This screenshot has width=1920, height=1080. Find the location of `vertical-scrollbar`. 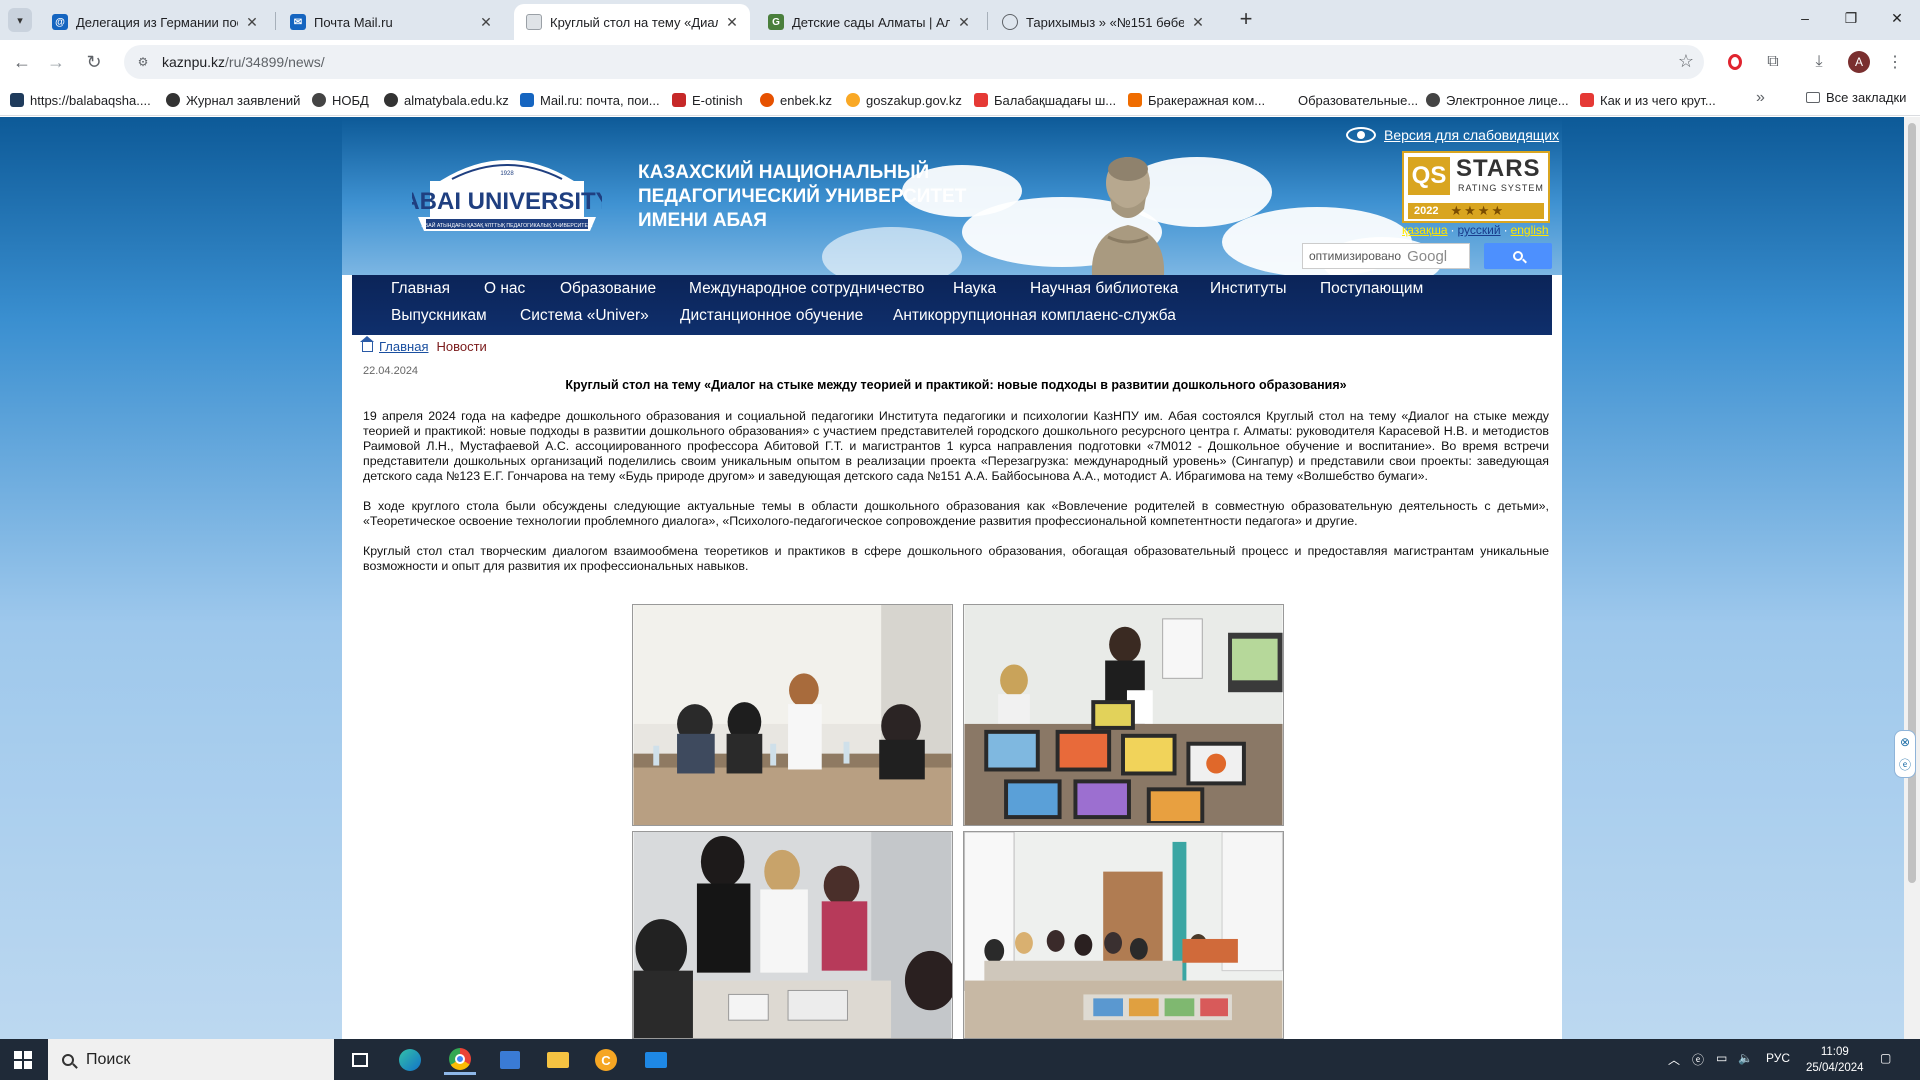

vertical-scrollbar is located at coordinates (1912, 578).